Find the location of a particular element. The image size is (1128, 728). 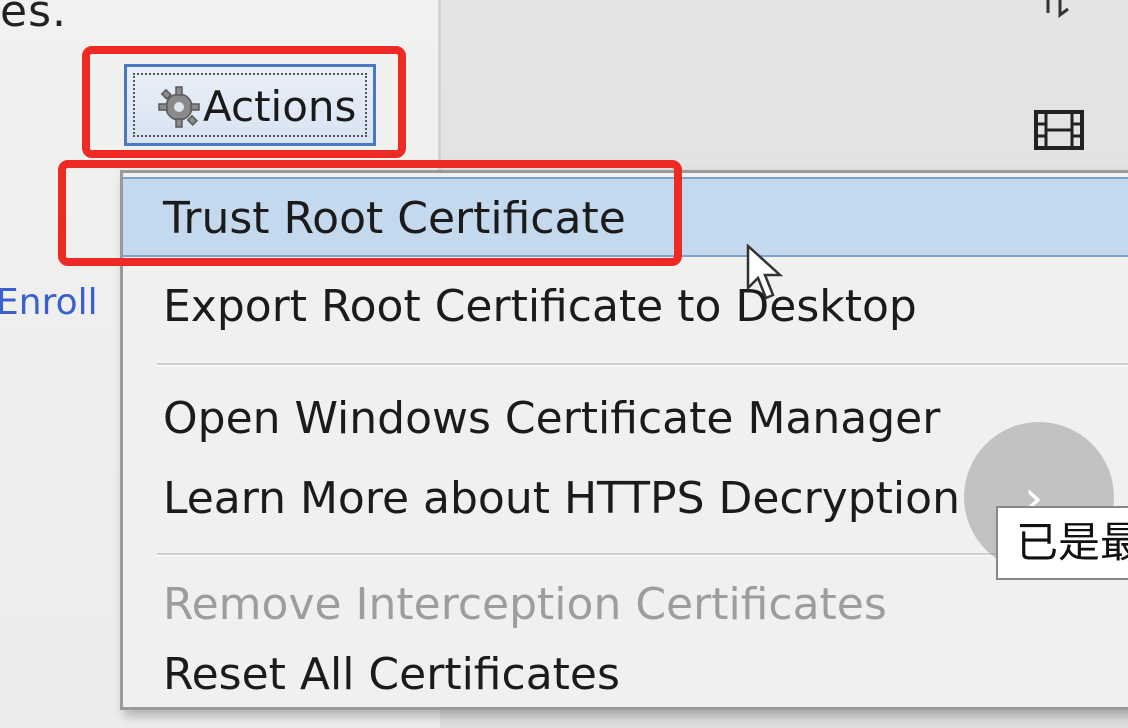

tooltip-text: 已是最 is located at coordinates (1072, 542).